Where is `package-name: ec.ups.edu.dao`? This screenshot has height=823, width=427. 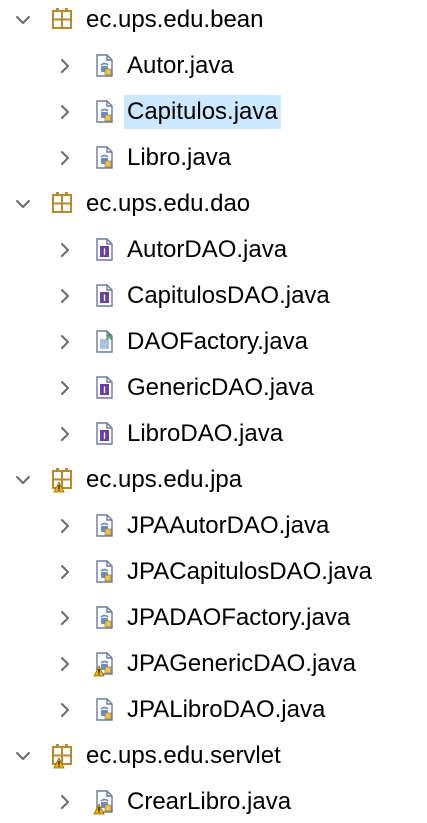
package-name: ec.ups.edu.dao is located at coordinates (168, 203).